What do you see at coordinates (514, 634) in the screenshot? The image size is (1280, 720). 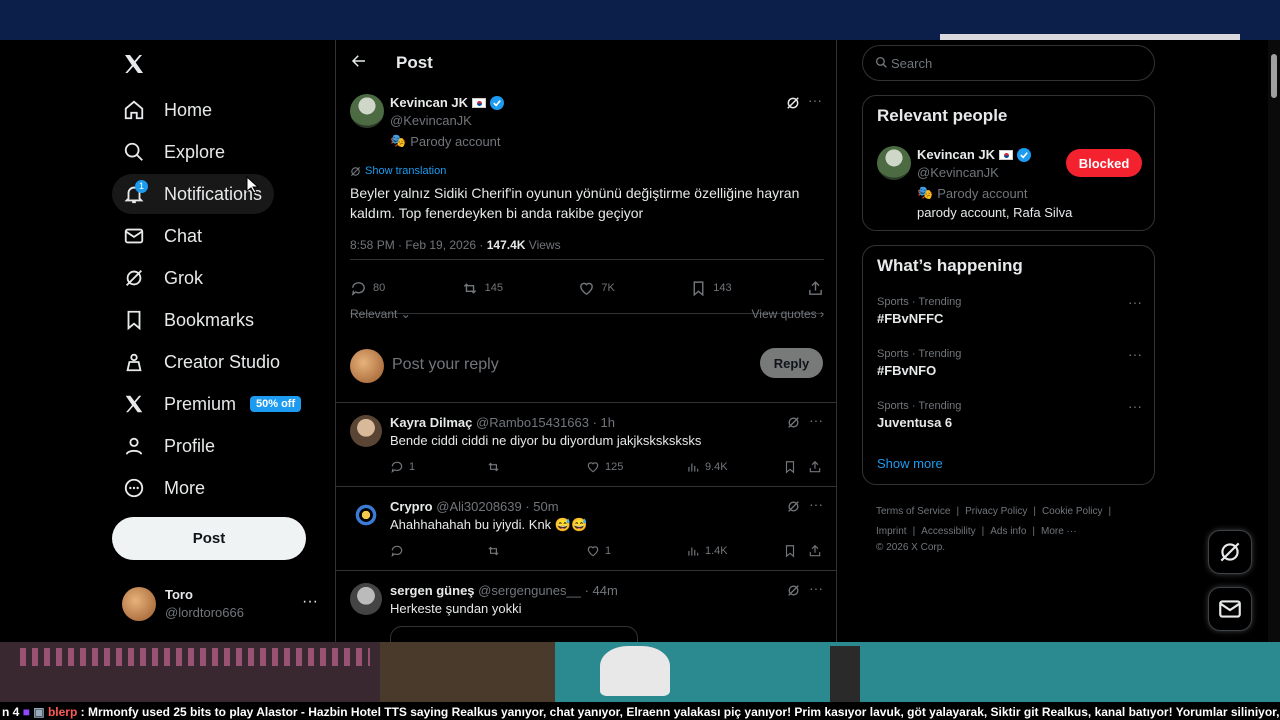 I see `reply-media` at bounding box center [514, 634].